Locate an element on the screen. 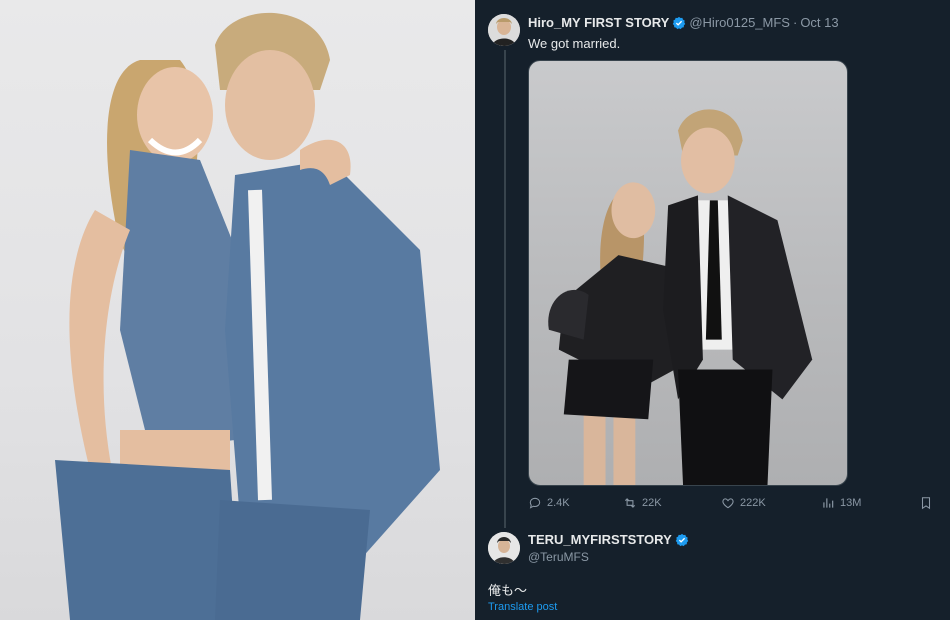  like-button: 222K is located at coordinates (743, 503).